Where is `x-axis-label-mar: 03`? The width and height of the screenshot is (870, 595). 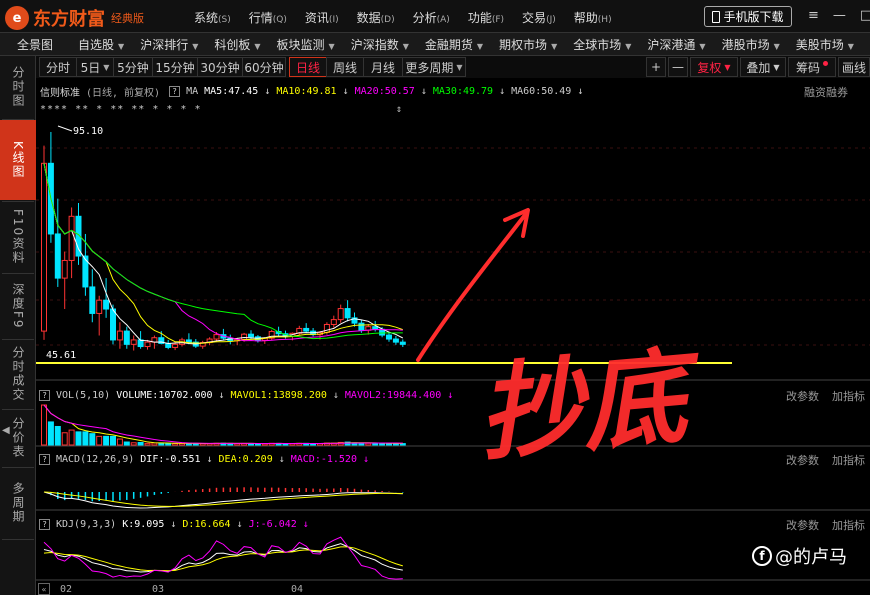 x-axis-label-mar: 03 is located at coordinates (158, 589).